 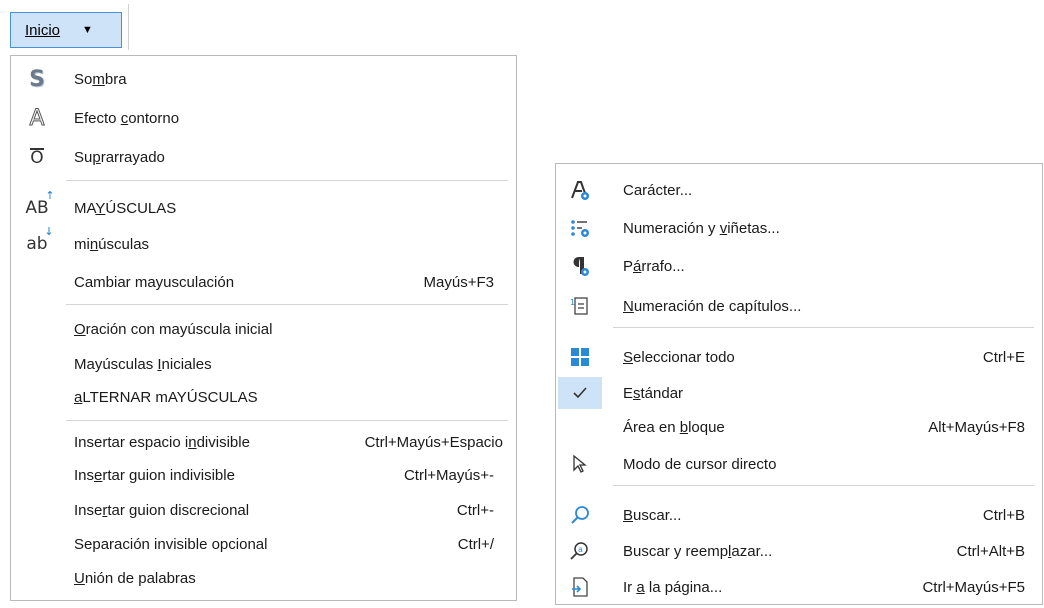 I want to click on svg-text: 1, so click(x=572, y=302).